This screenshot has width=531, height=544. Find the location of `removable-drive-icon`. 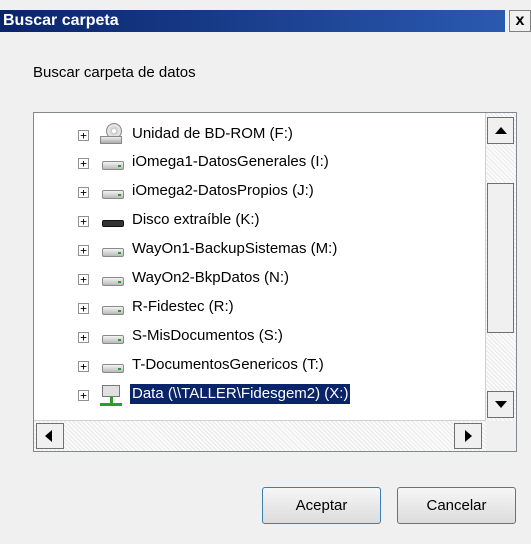

removable-drive-icon is located at coordinates (113, 223).